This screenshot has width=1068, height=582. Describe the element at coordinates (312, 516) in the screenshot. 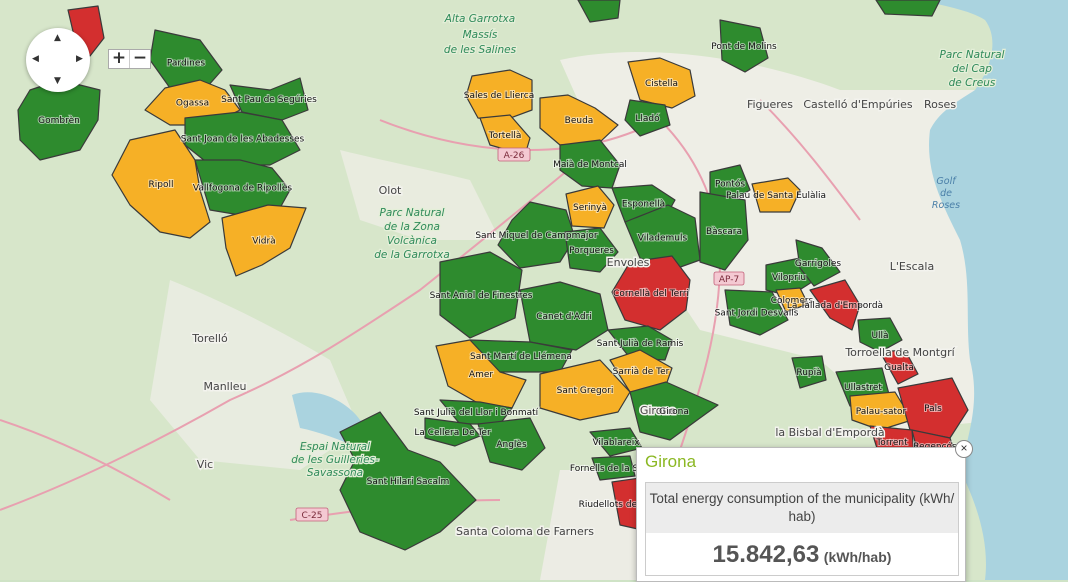

I see `road-c25: C-25` at that location.